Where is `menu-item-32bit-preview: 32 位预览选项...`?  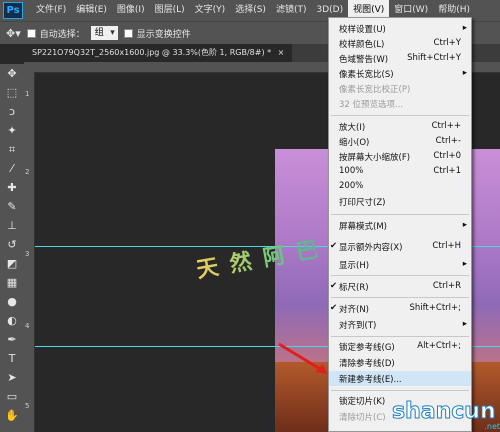
menu-item-32bit-preview: 32 位预览选项... is located at coordinates (371, 105).